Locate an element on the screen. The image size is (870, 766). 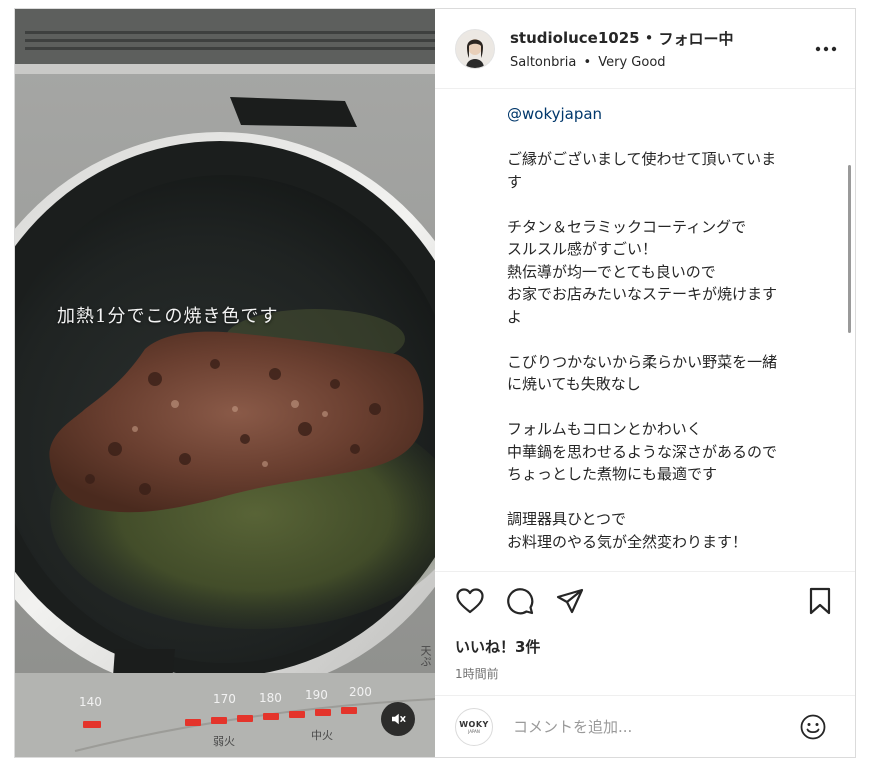
caption-line: 熱伝導が均一でとても良いので is located at coordinates (611, 271).